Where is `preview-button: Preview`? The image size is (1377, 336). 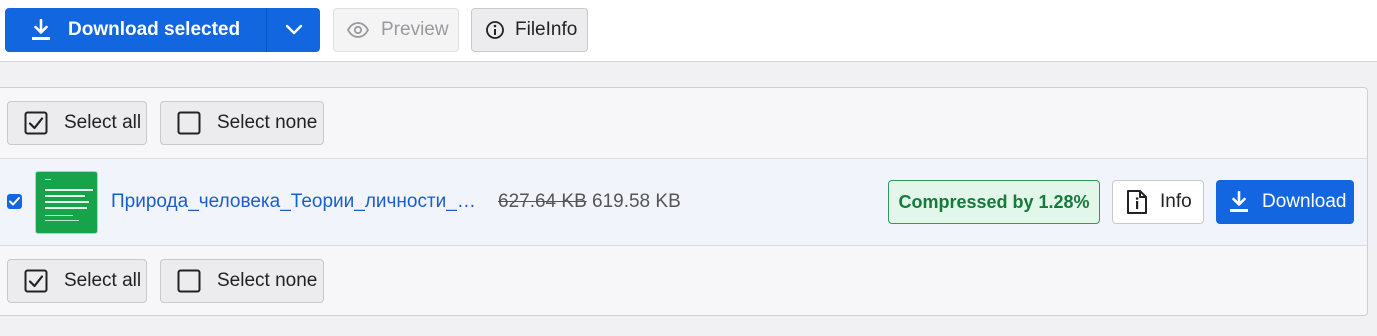 preview-button: Preview is located at coordinates (396, 30).